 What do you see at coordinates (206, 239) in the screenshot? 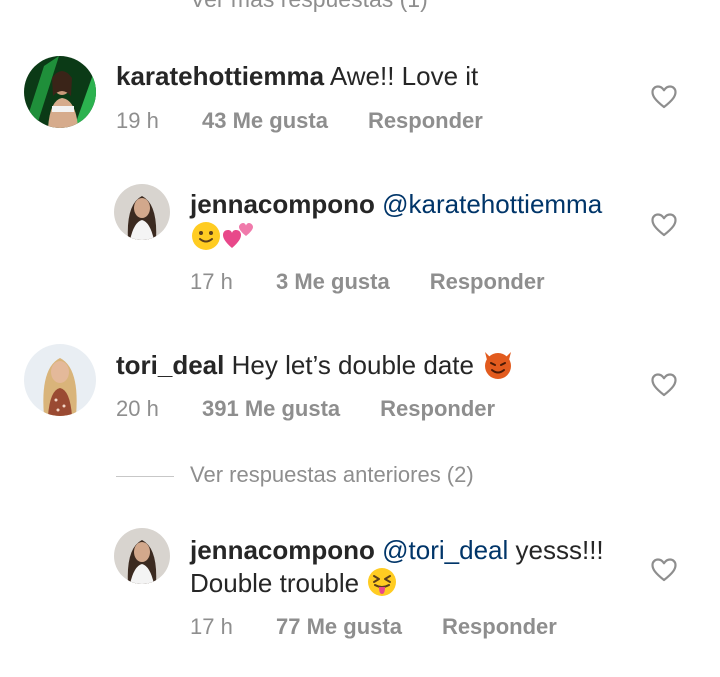
I see `slightly-smiling-face-icon` at bounding box center [206, 239].